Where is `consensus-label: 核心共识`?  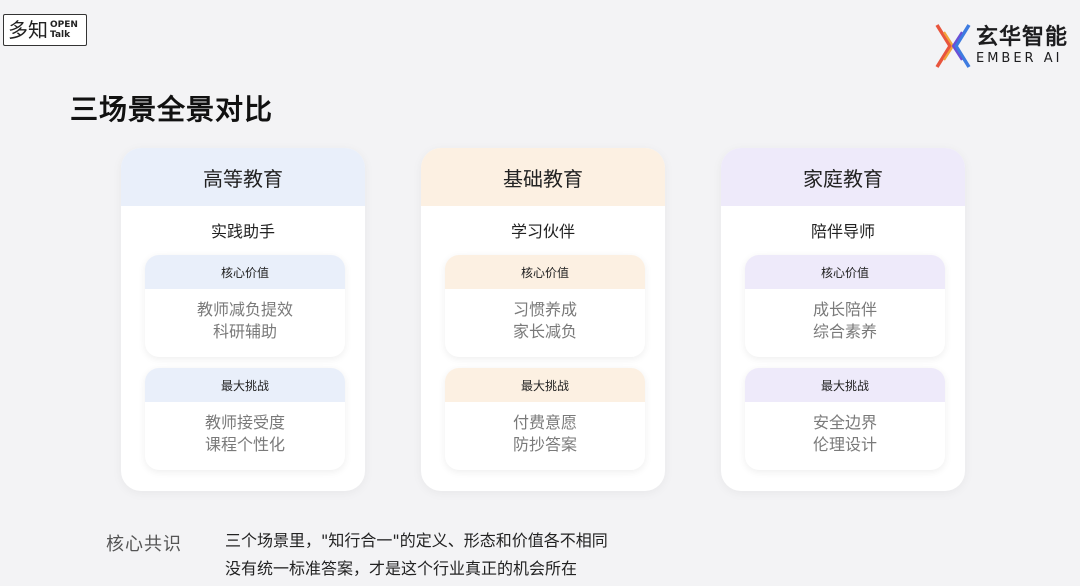 consensus-label: 核心共识 is located at coordinates (144, 544).